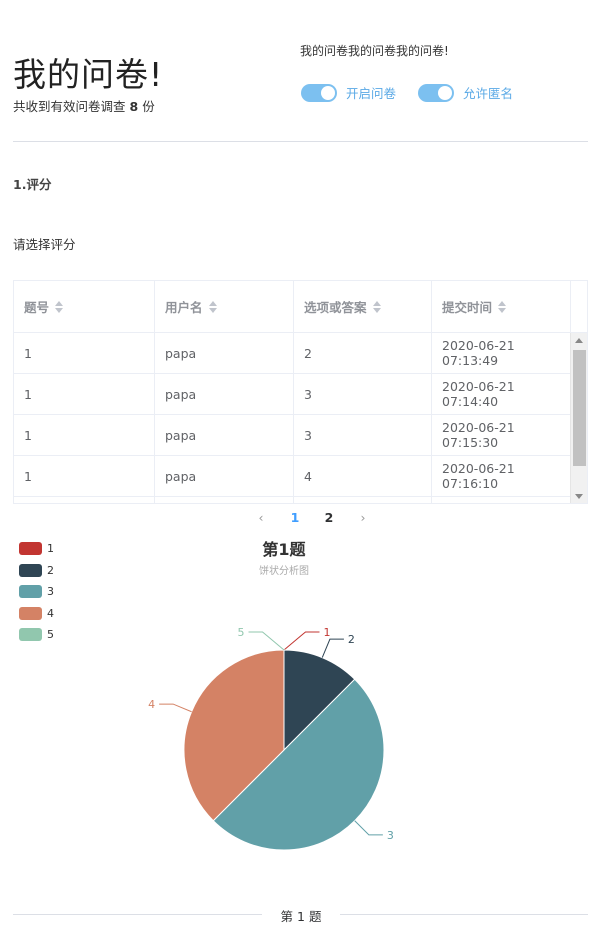  What do you see at coordinates (151, 704) in the screenshot?
I see `pie-label-4: 4` at bounding box center [151, 704].